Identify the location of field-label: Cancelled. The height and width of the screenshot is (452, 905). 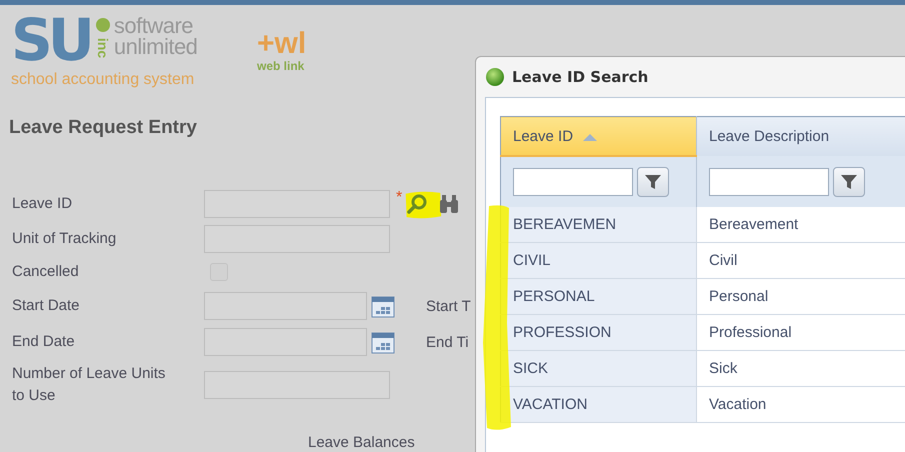
(46, 272).